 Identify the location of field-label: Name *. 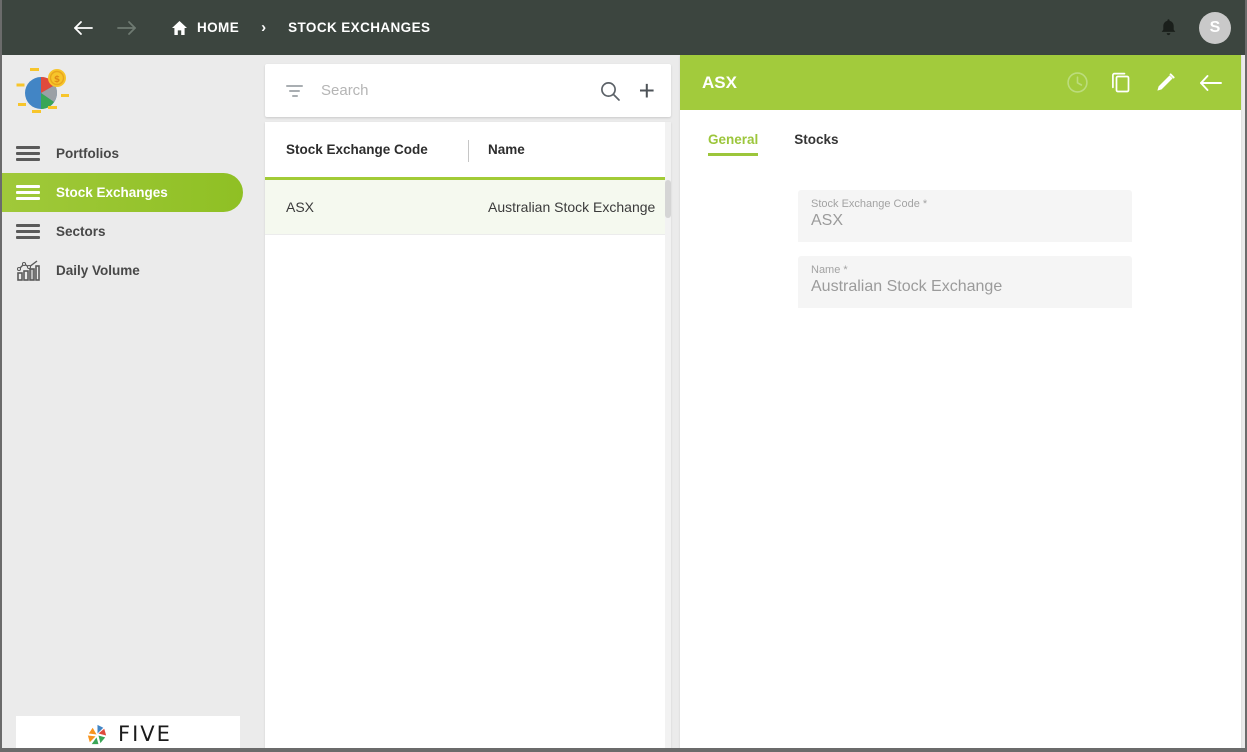
(829, 270).